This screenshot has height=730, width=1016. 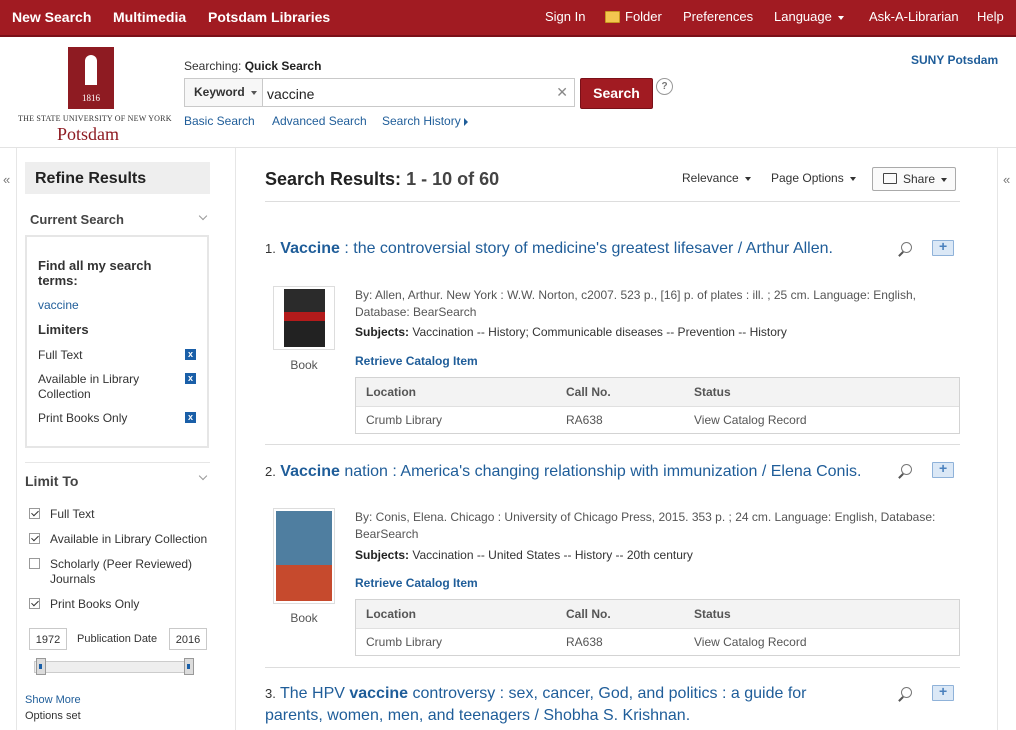 What do you see at coordinates (128, 539) in the screenshot?
I see `available-collection-label: Available in Library Collection` at bounding box center [128, 539].